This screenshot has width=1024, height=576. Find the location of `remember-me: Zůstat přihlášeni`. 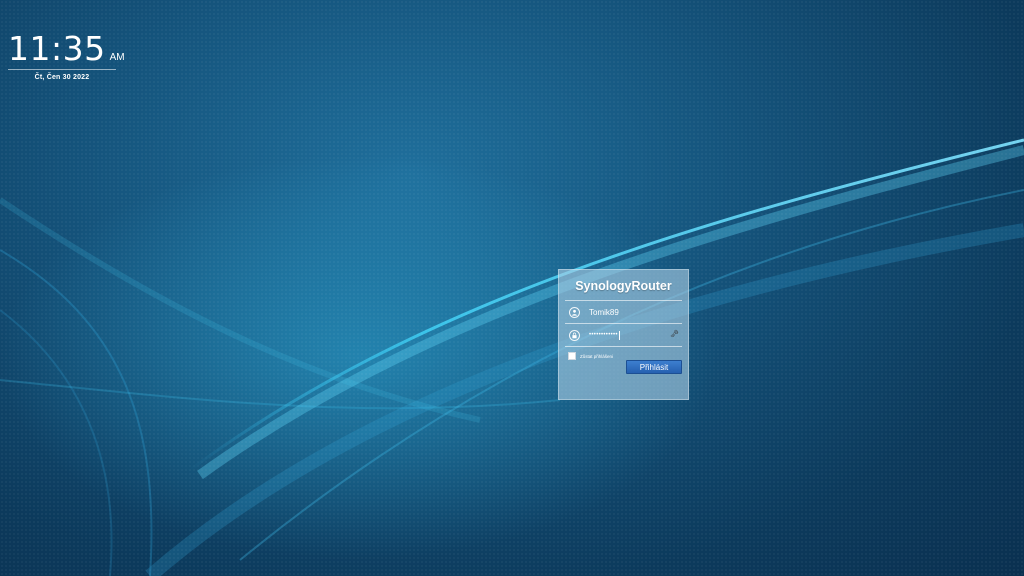

remember-me: Zůstat přihlášeni is located at coordinates (623, 356).